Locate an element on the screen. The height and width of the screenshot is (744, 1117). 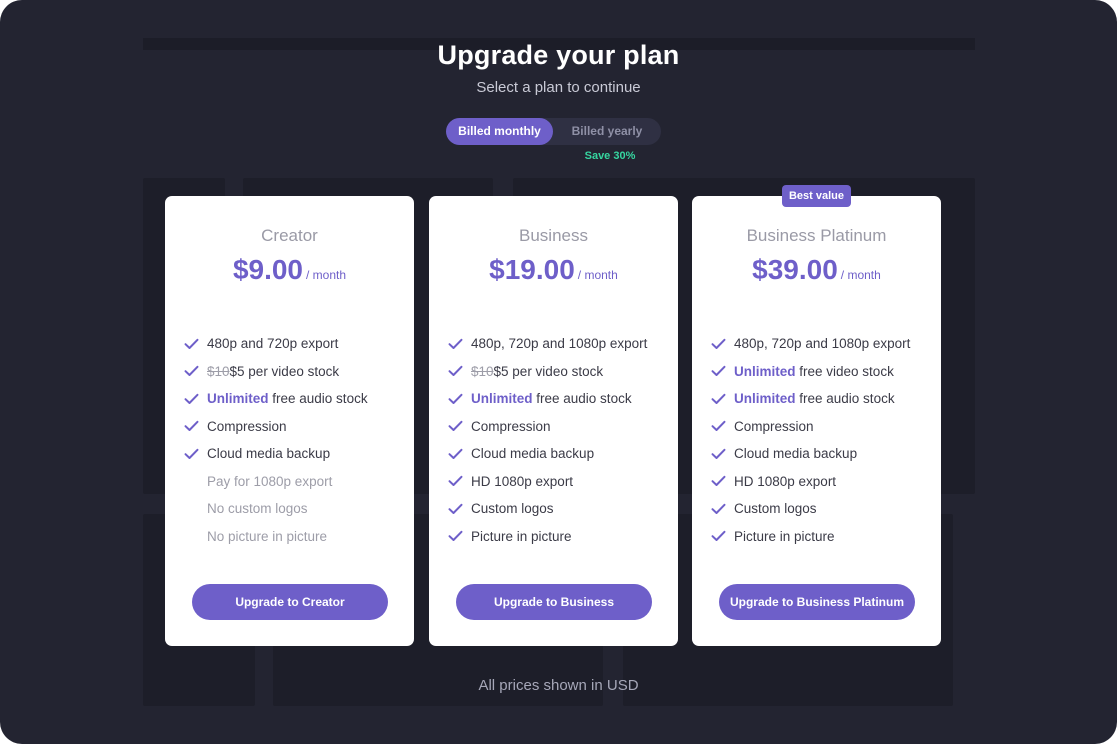
currency-note: All prices shown in USD is located at coordinates (558, 685).